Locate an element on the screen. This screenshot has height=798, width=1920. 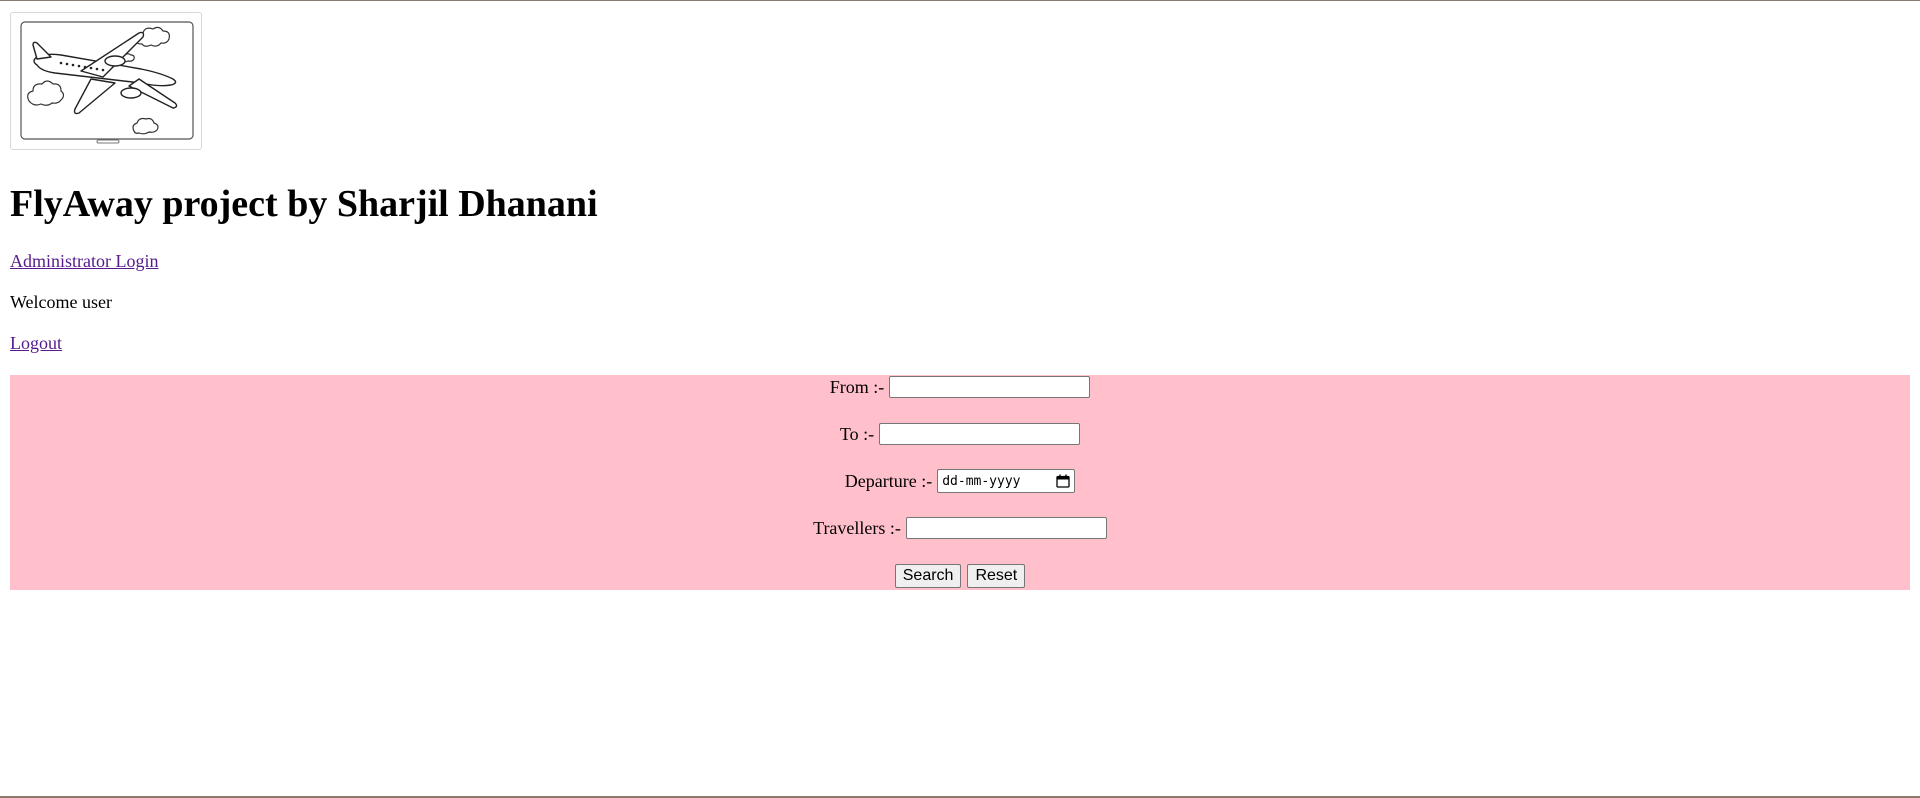
reset-button: Reset is located at coordinates (996, 576).